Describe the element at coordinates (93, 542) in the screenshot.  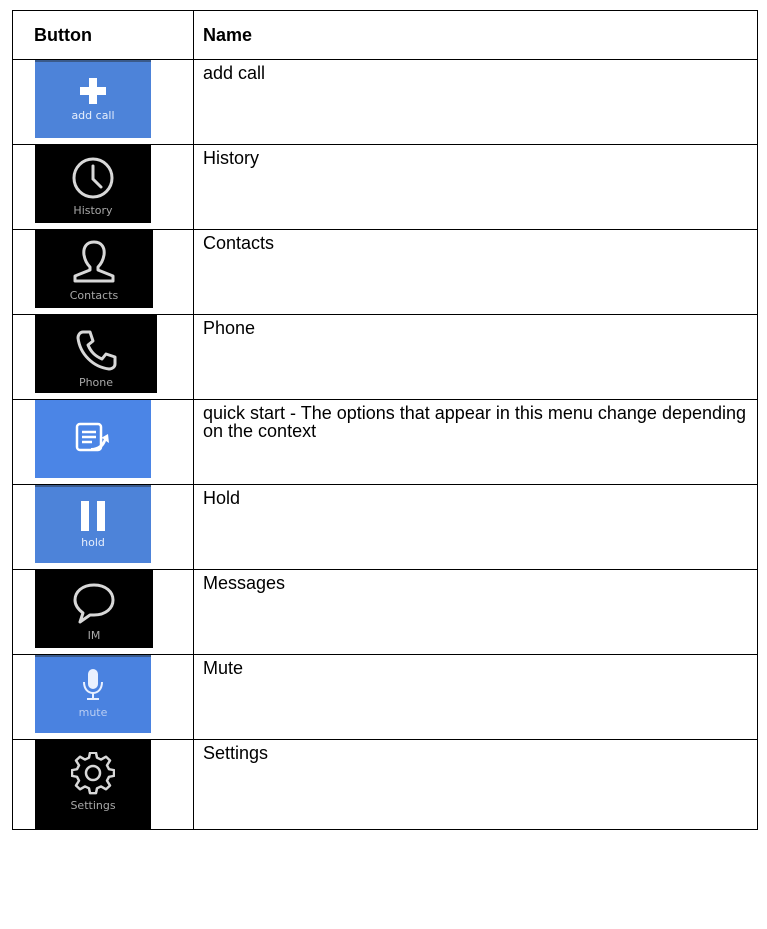
I see `hold-caption: hold` at that location.